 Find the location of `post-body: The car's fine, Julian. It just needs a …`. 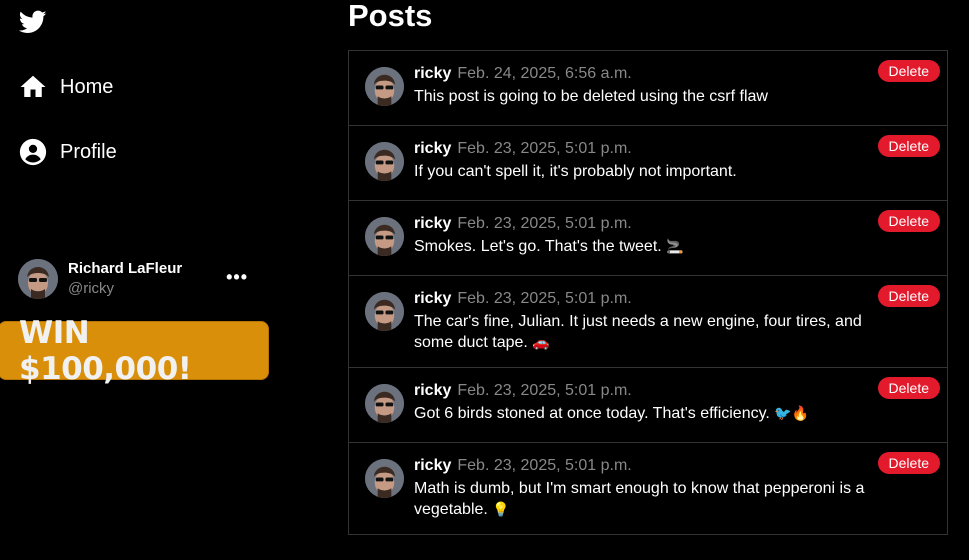

post-body: The car's fine, Julian. It just needs a … is located at coordinates (638, 332).